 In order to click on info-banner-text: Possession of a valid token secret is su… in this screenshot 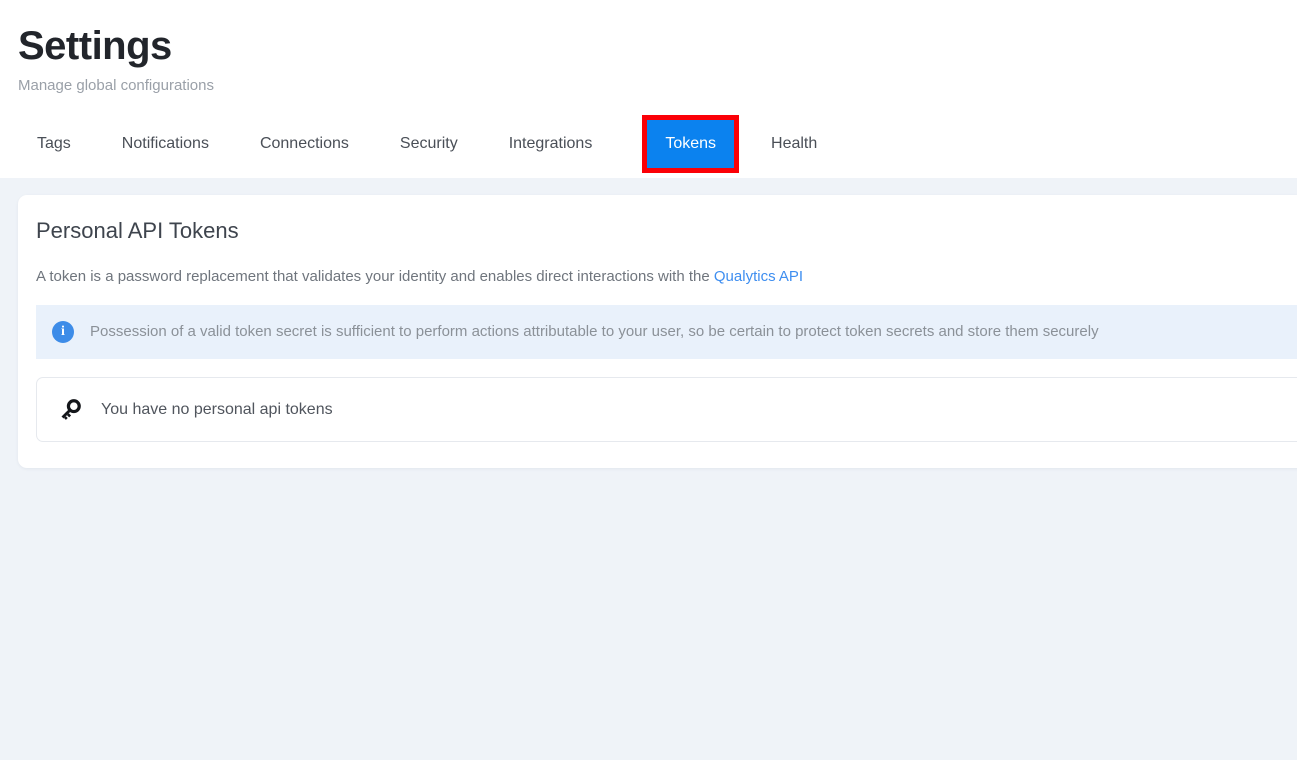, I will do `click(594, 331)`.